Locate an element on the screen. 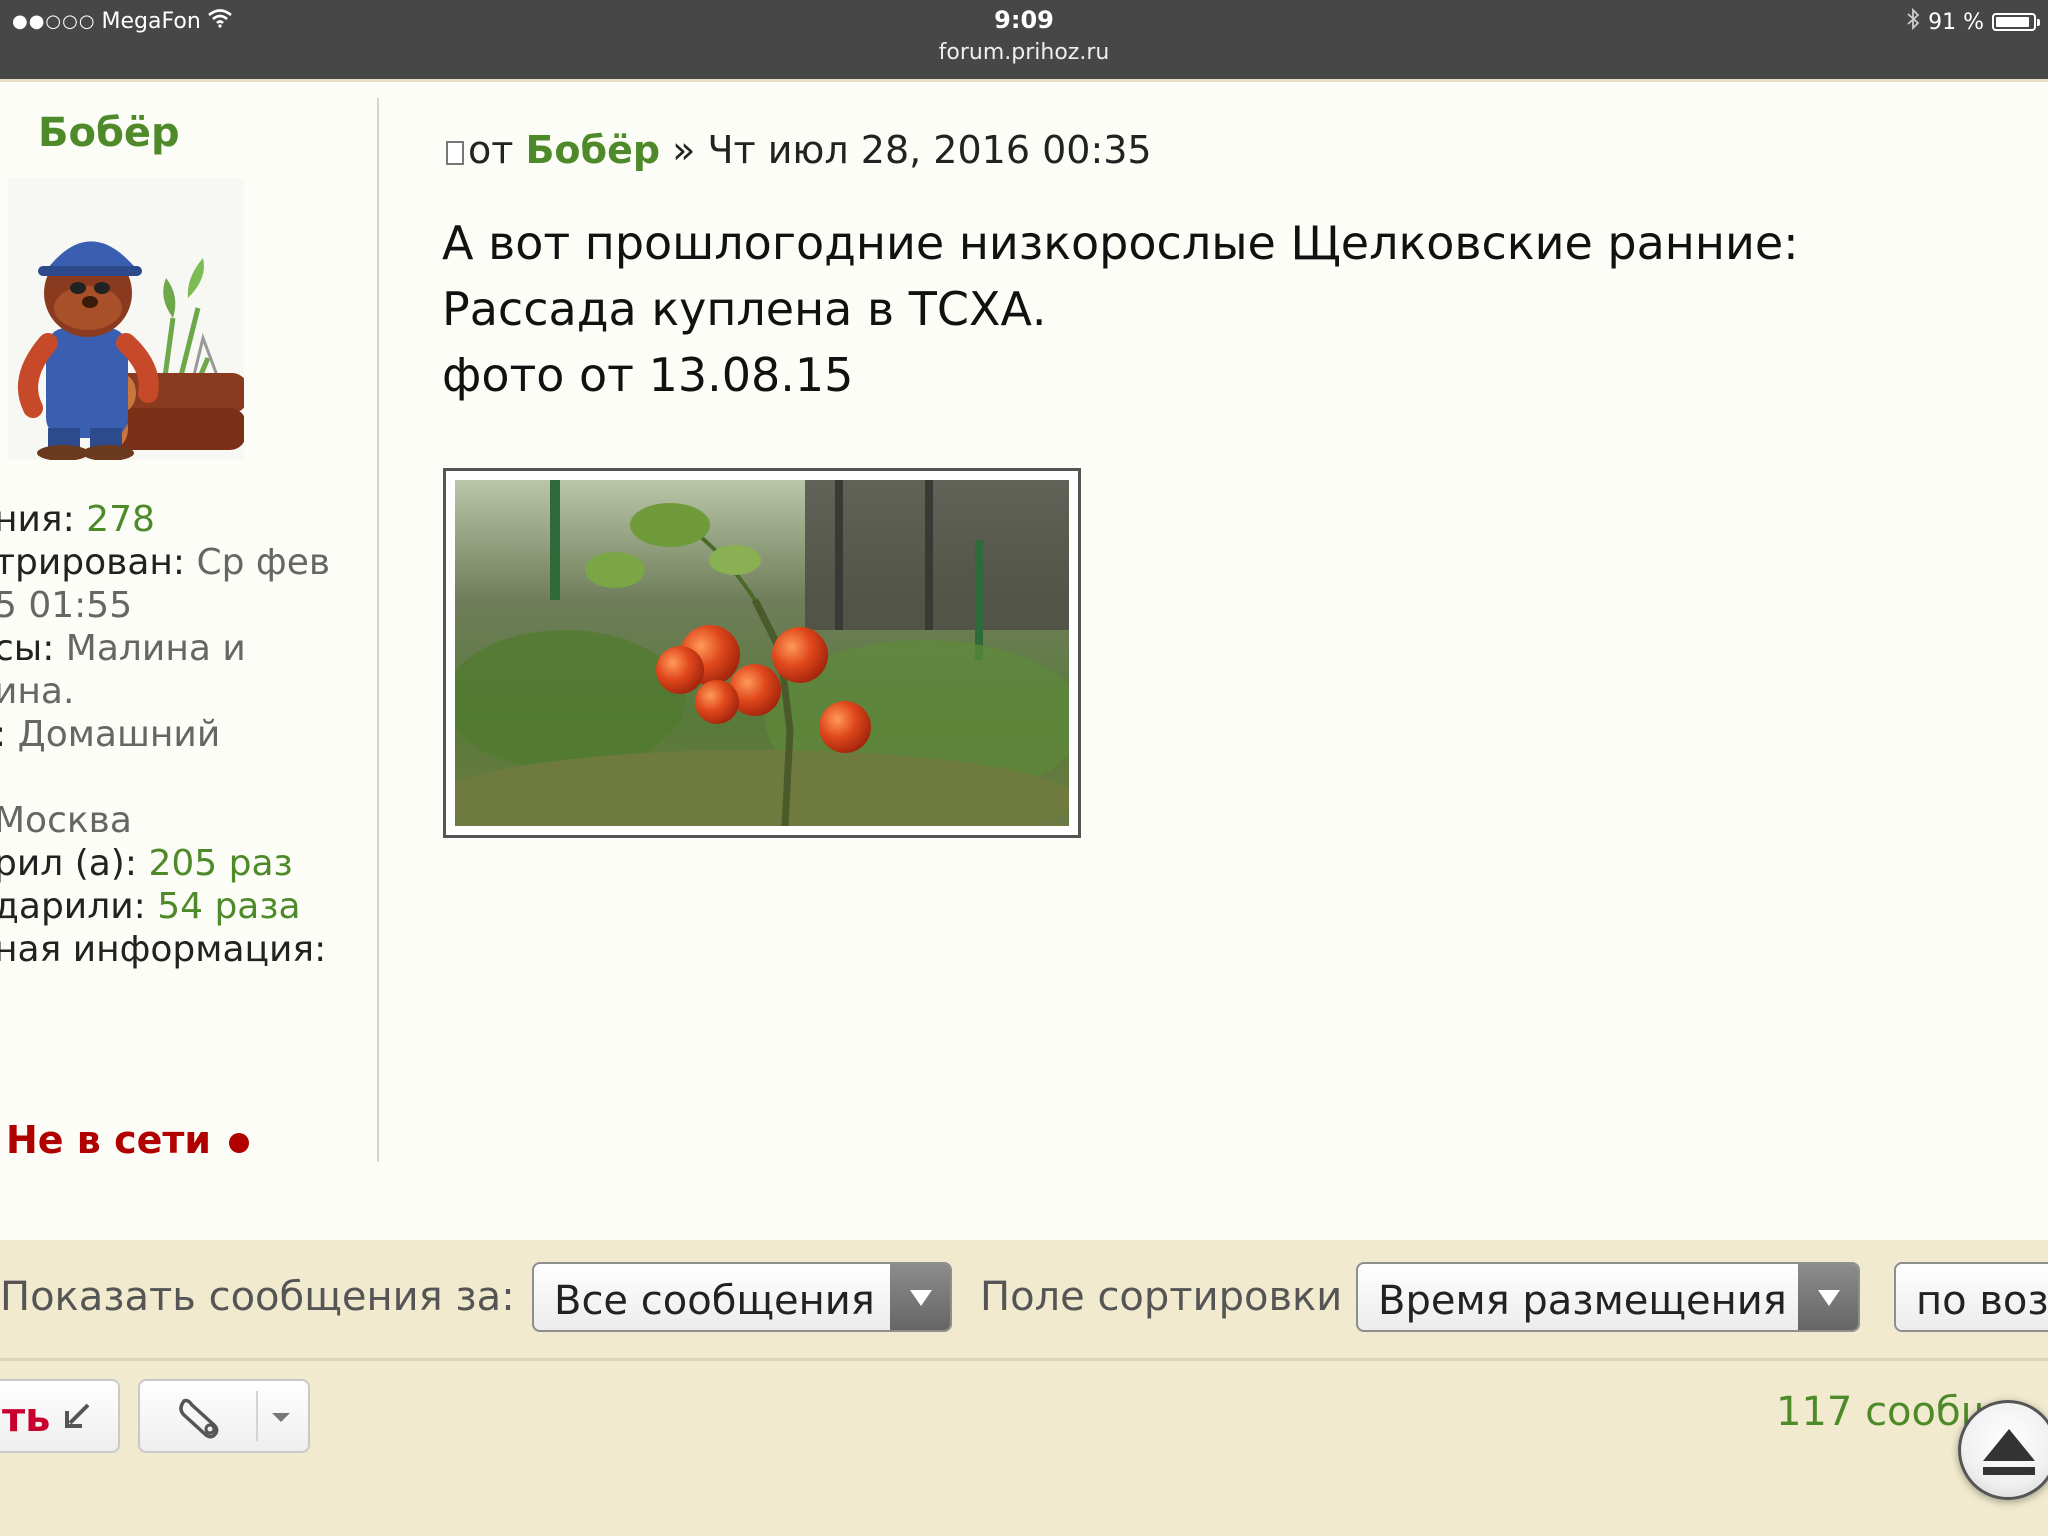 The height and width of the screenshot is (1536, 2048). profile-info-value: Домашний is located at coordinates (119, 734).